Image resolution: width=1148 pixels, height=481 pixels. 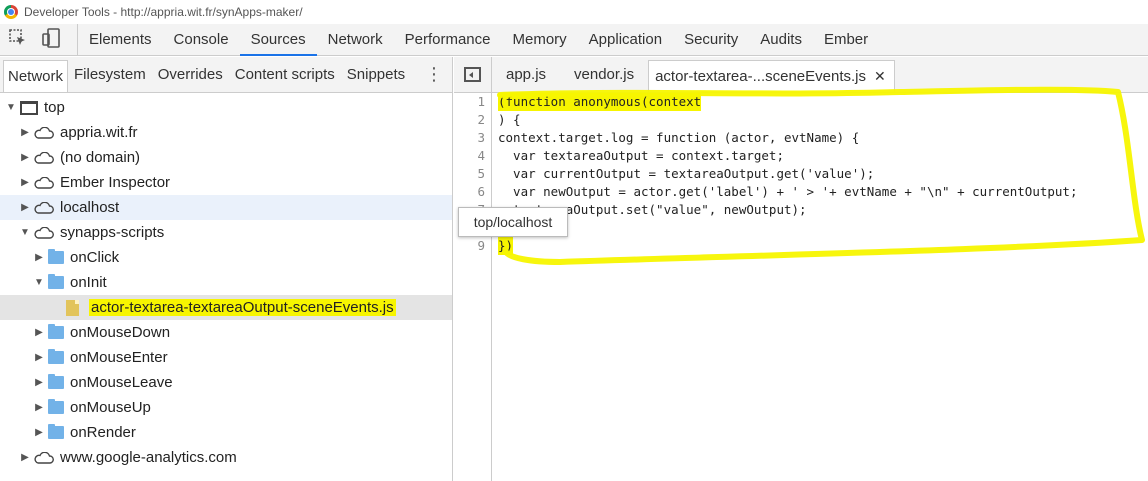 I want to click on tree-item-oninit: ▼ onInit, so click(x=226, y=282).